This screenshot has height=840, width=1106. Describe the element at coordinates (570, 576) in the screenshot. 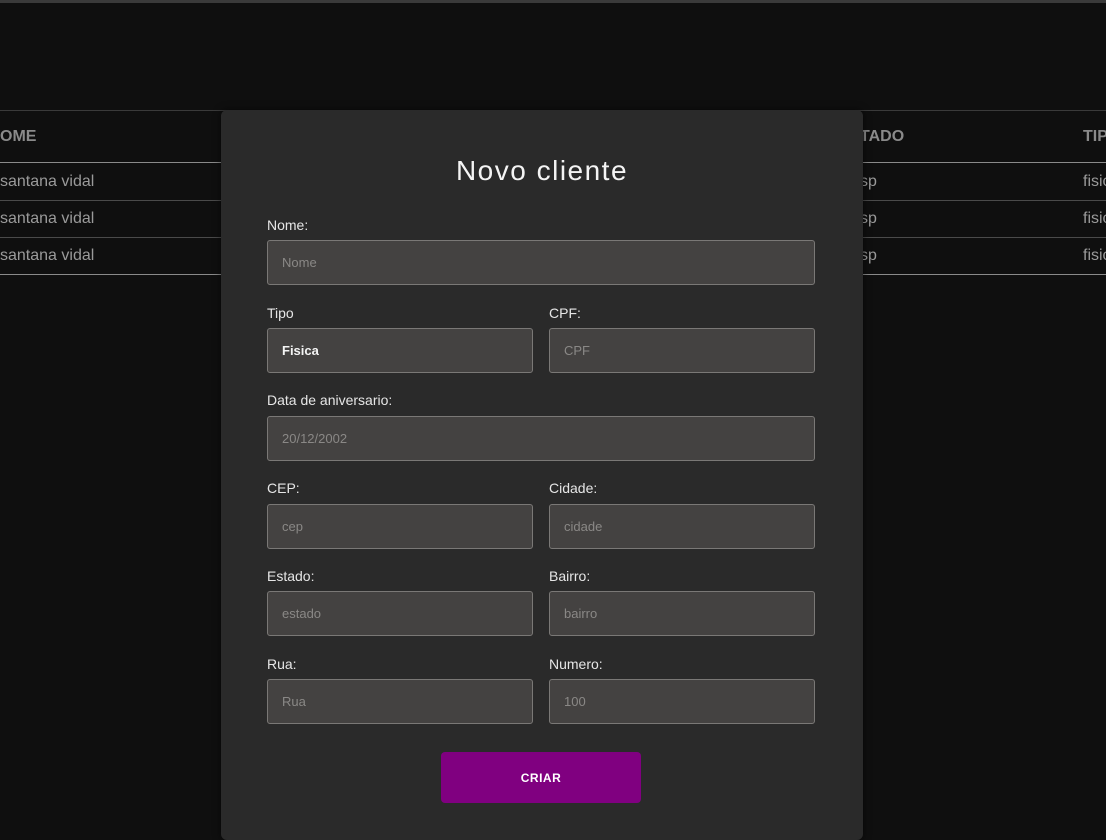

I see `bairro-label: Bairro:` at that location.